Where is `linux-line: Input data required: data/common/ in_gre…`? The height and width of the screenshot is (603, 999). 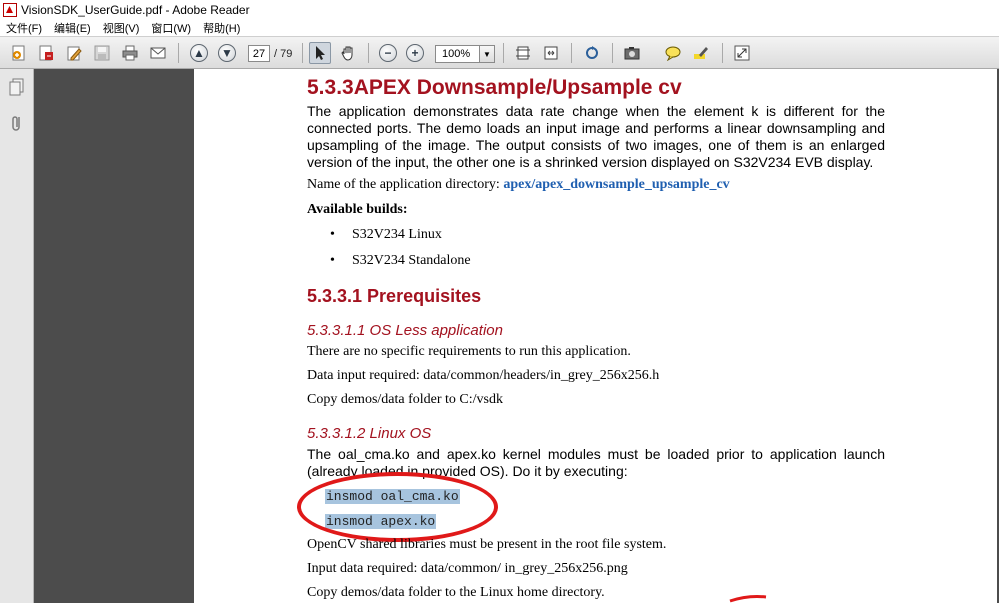
linux-line: Input data required: data/common/ in_gre… is located at coordinates (467, 568).